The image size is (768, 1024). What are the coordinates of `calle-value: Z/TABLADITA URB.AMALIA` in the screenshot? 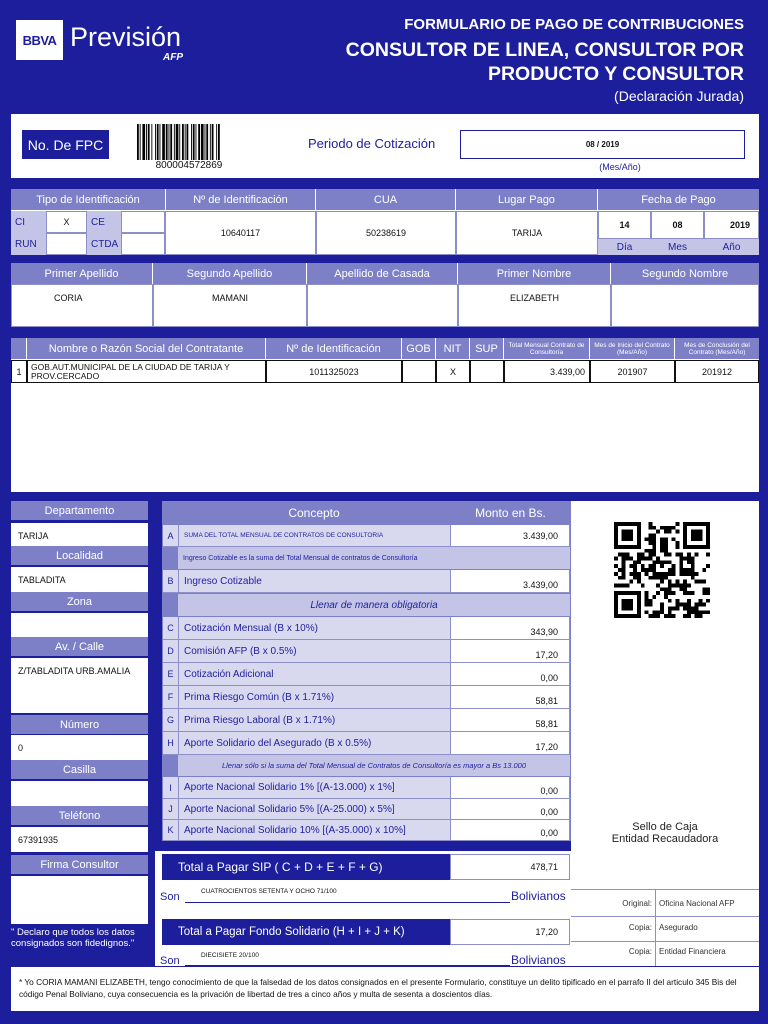 It's located at (79, 685).